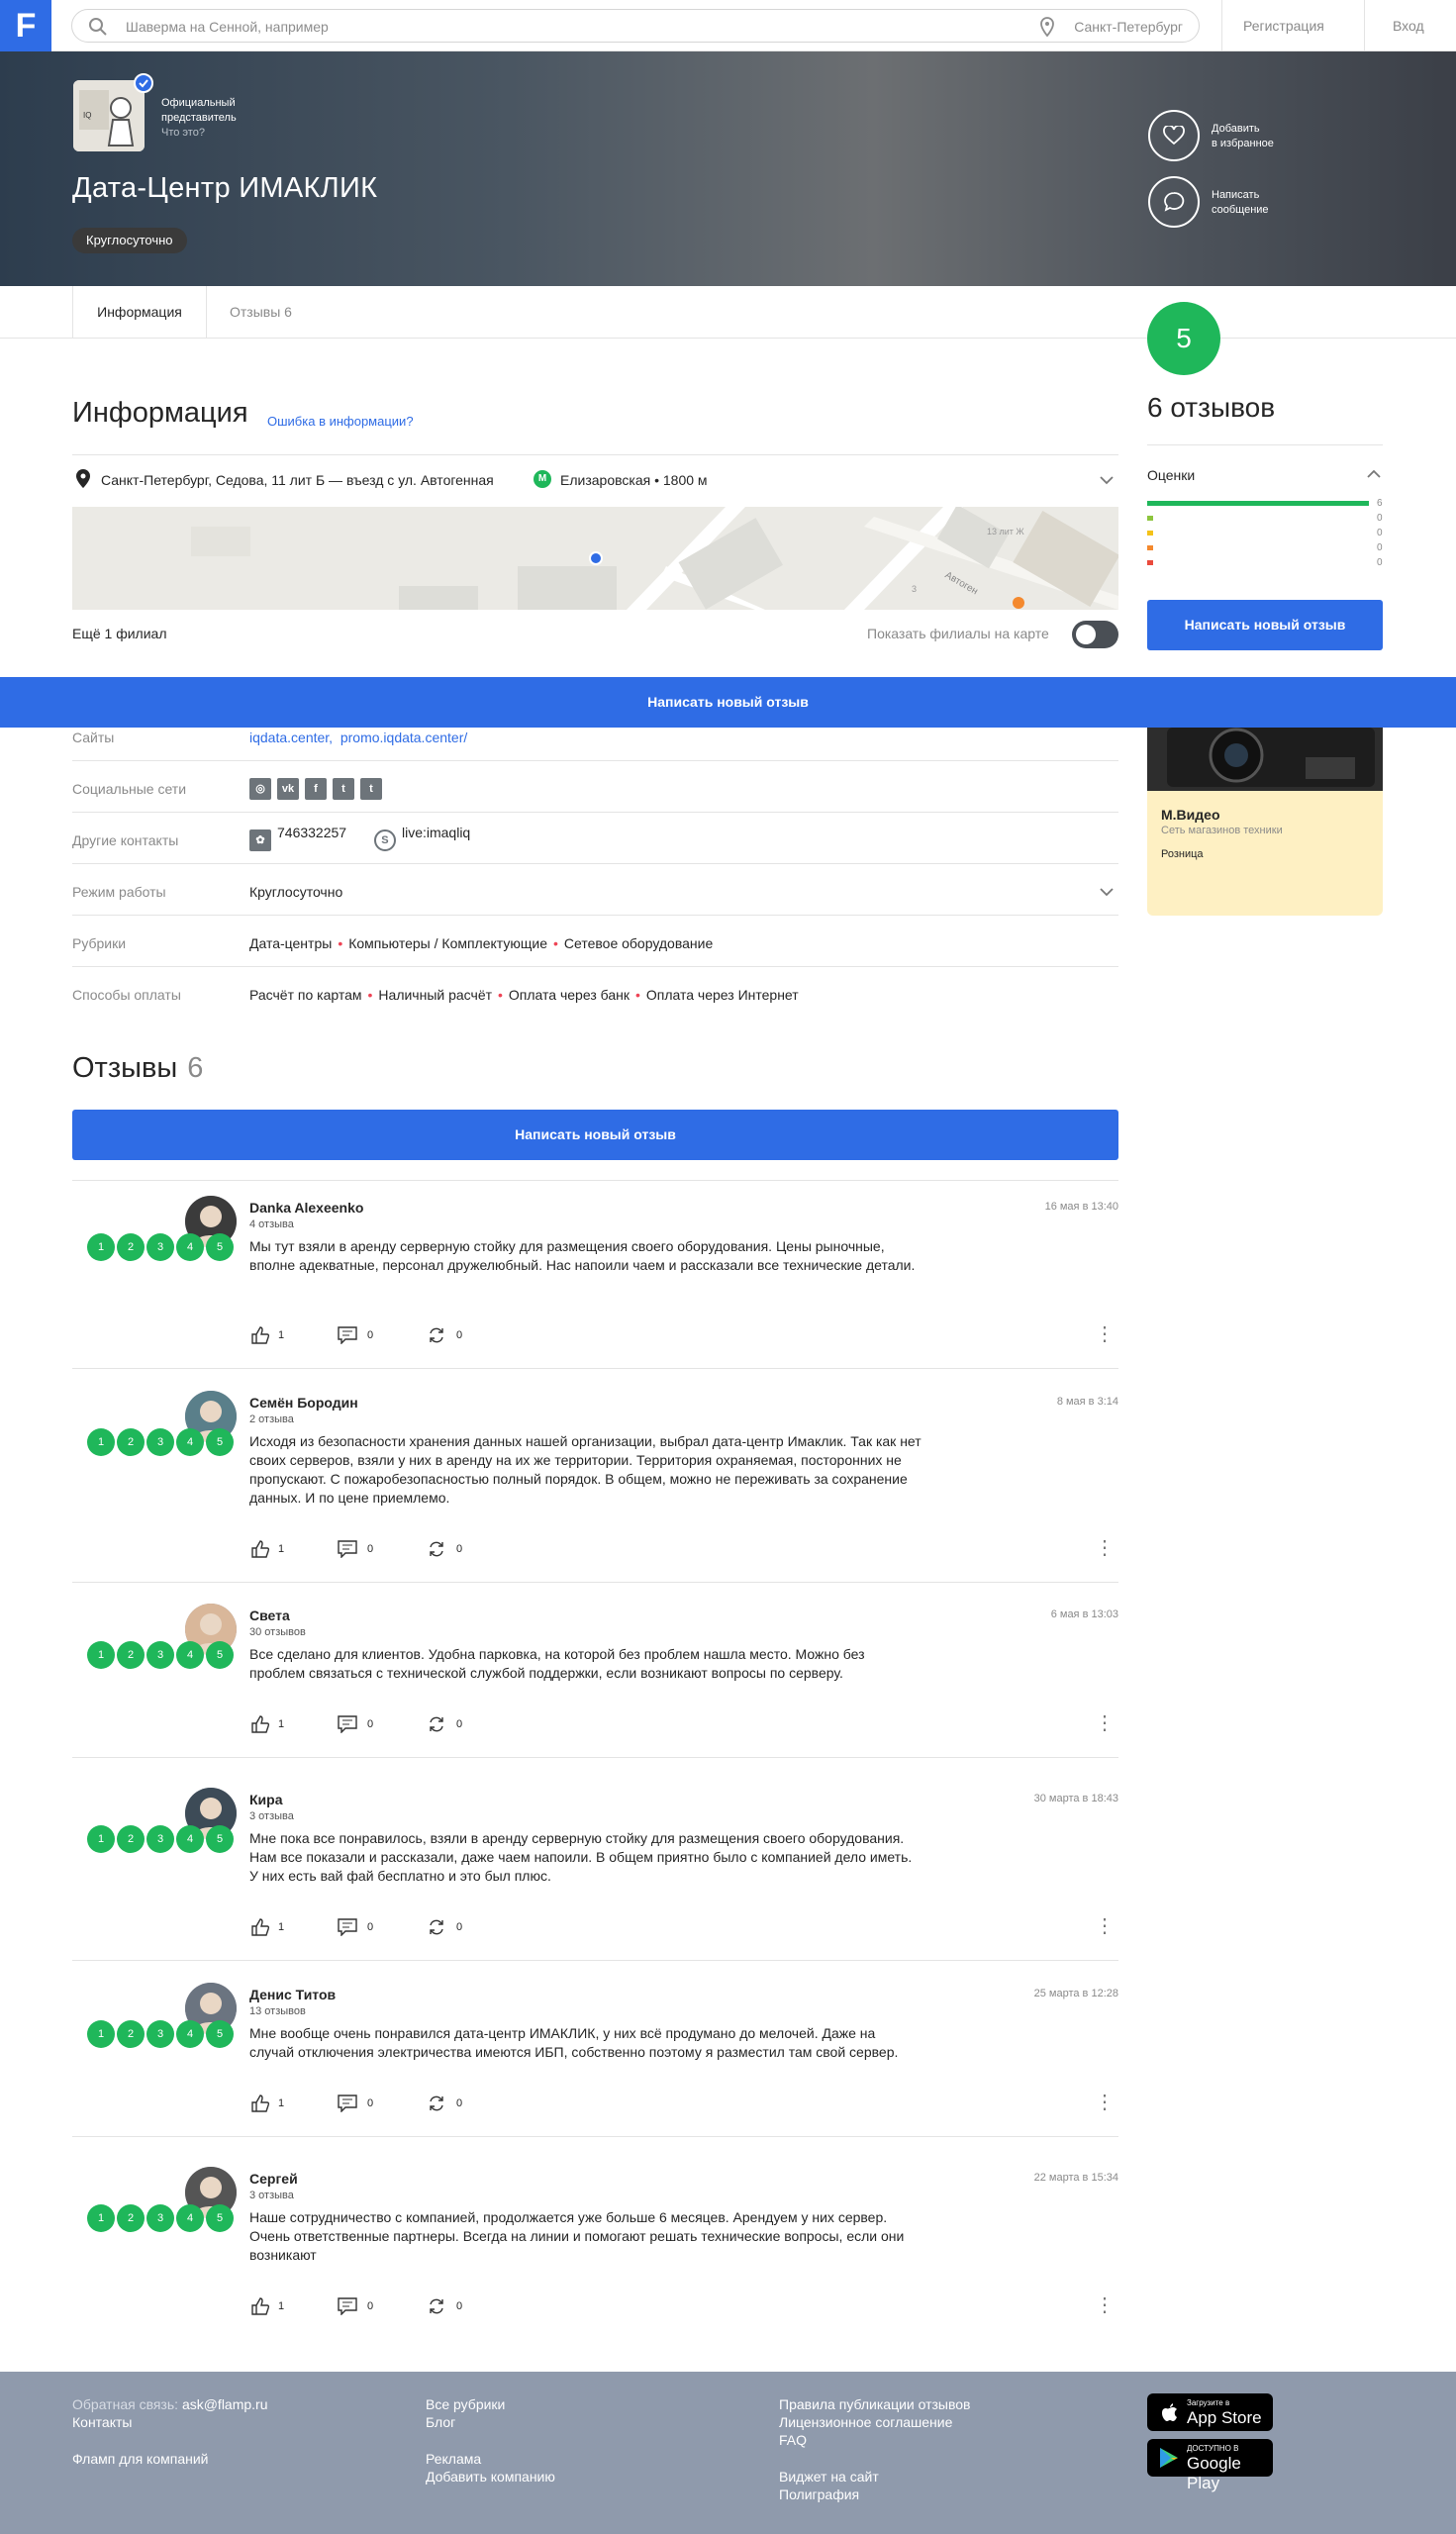  Describe the element at coordinates (306, 1208) in the screenshot. I see `reviewer-name: Danka Alexeenko` at that location.